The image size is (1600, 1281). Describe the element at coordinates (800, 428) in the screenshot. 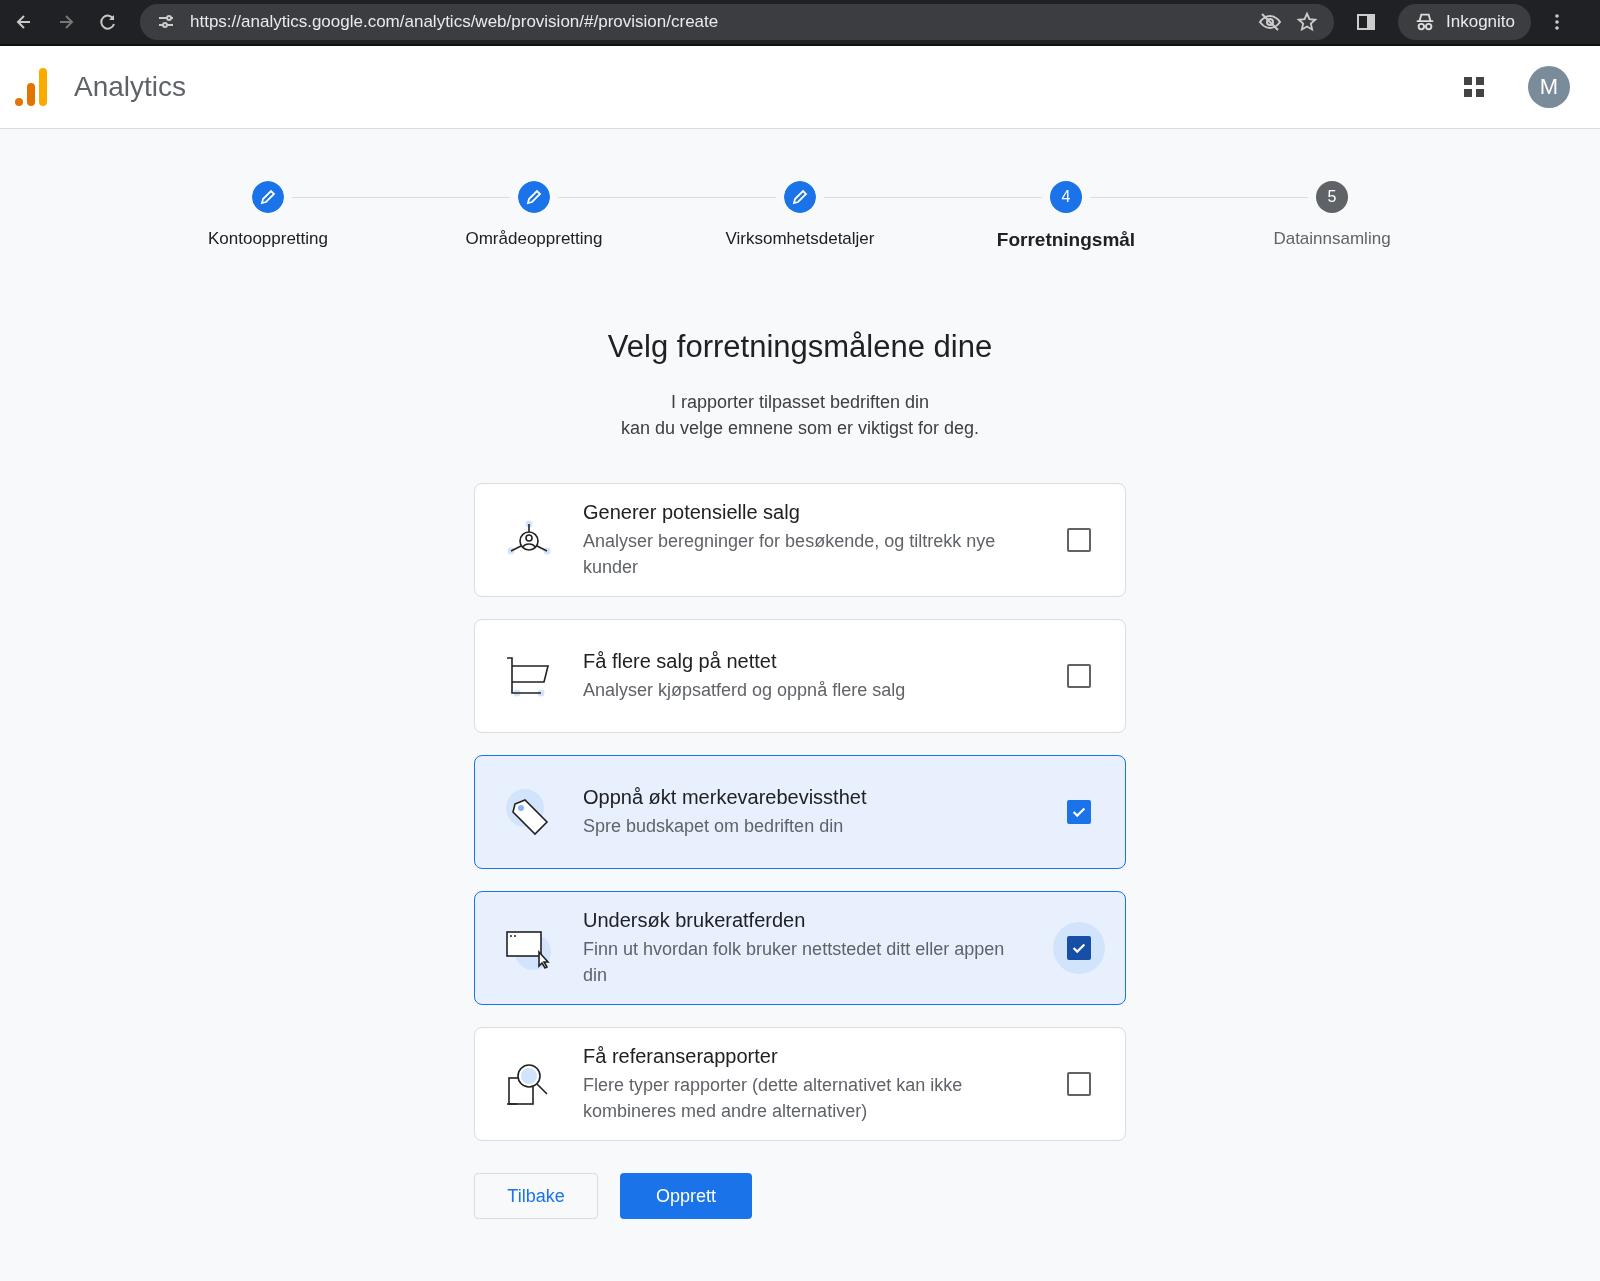

I see `intro-text: kan du velge emnene som er viktigst for deg.` at that location.